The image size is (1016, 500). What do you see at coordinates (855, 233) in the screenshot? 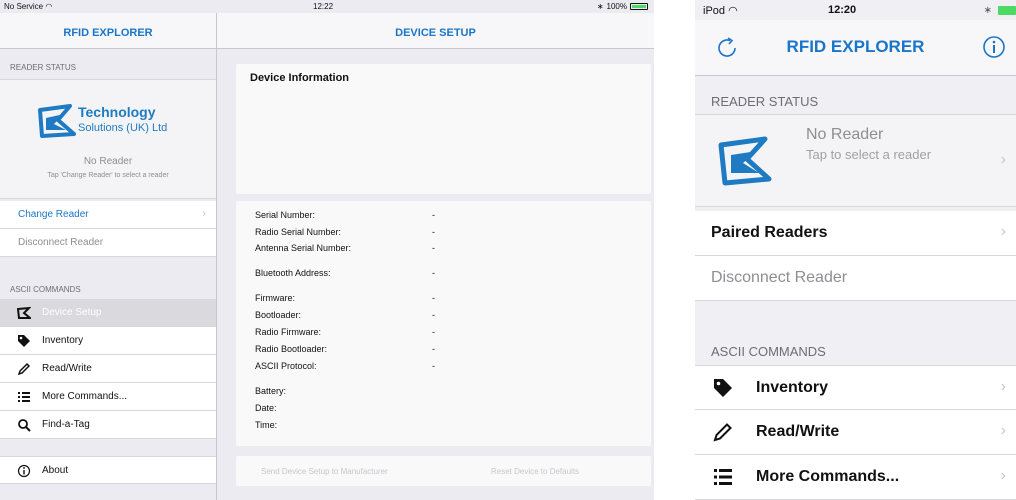
I see `paired-readers-button: Paired Readers ›` at bounding box center [855, 233].